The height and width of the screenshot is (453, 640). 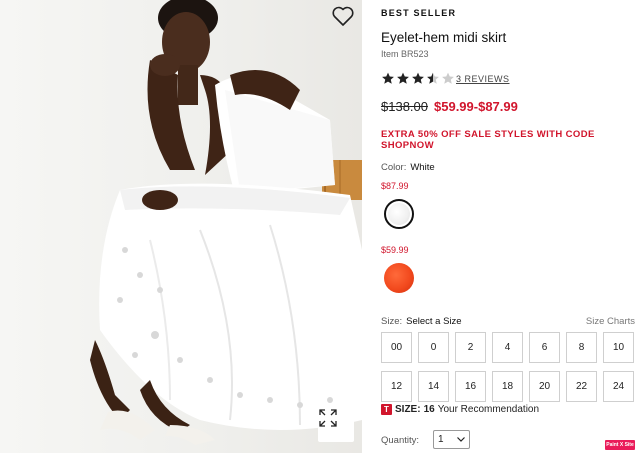 What do you see at coordinates (396, 386) in the screenshot?
I see `size-option: 12` at bounding box center [396, 386].